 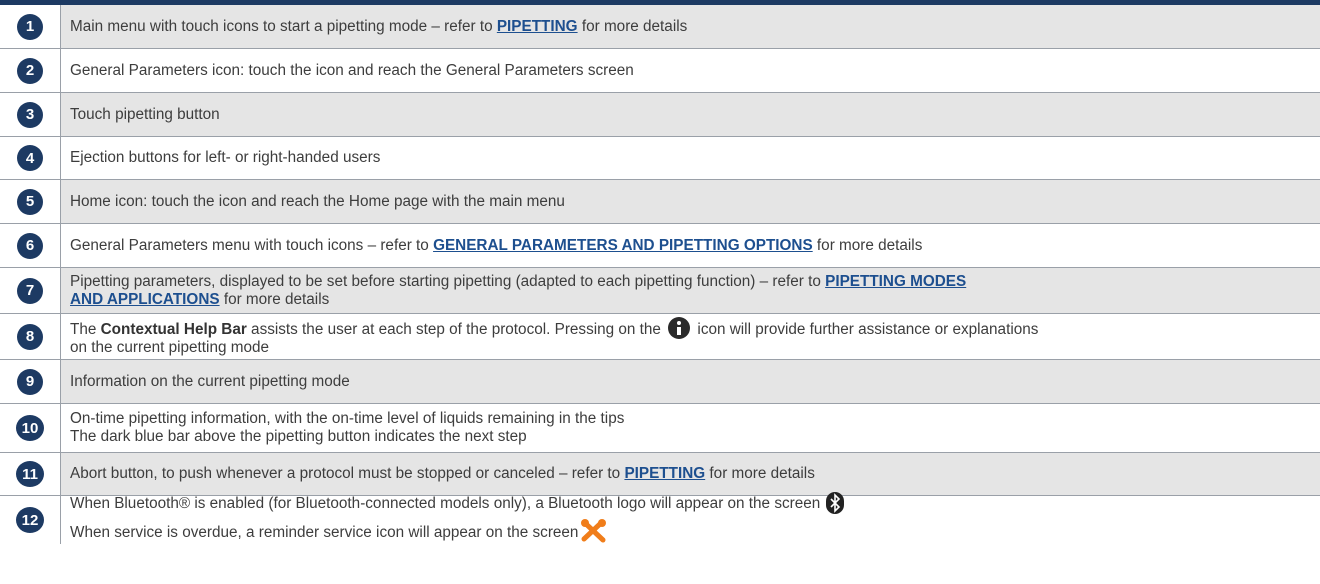 What do you see at coordinates (679, 327) in the screenshot?
I see `info-icon` at bounding box center [679, 327].